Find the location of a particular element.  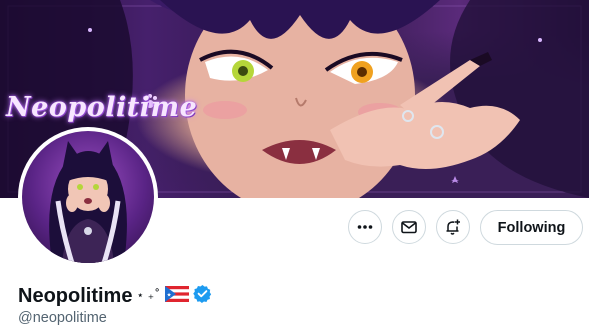

profile-name-row: Neopolitime ⋆ ₊˚ is located at coordinates (115, 296).